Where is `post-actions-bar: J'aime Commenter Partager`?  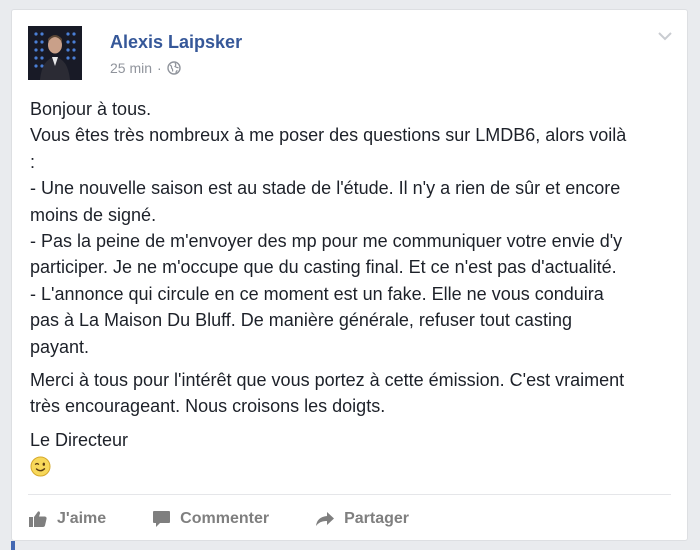
post-actions-bar: J'aime Commenter Partager is located at coordinates (241, 519).